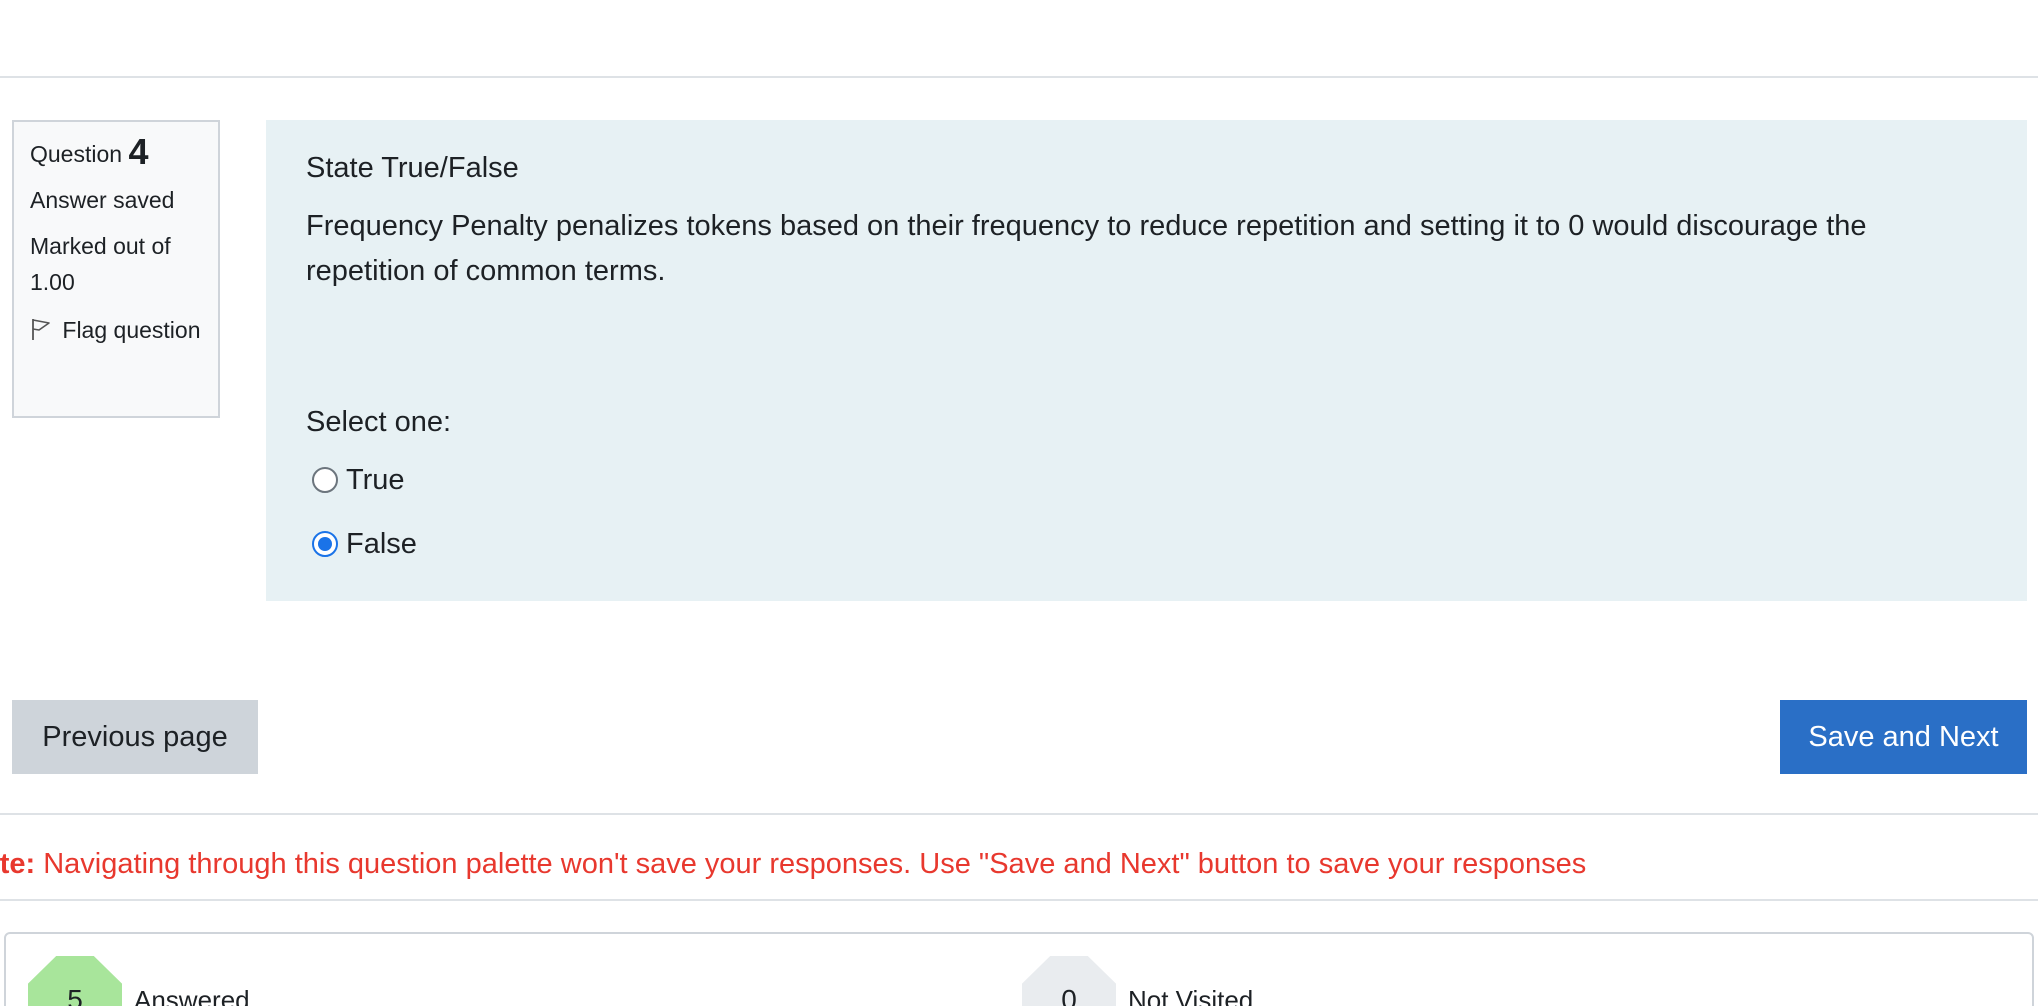 Image resolution: width=2038 pixels, height=1006 pixels. What do you see at coordinates (1069, 981) in the screenshot?
I see `not-visited-count-badge: 0` at bounding box center [1069, 981].